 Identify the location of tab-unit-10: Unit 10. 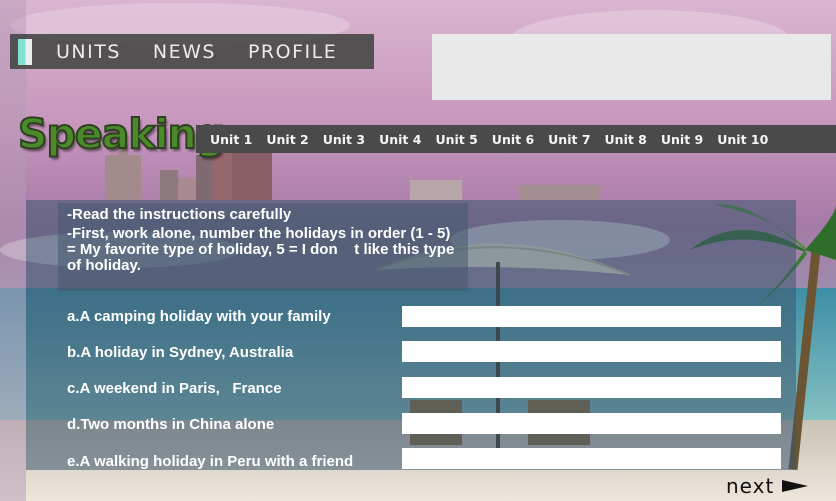
(742, 139).